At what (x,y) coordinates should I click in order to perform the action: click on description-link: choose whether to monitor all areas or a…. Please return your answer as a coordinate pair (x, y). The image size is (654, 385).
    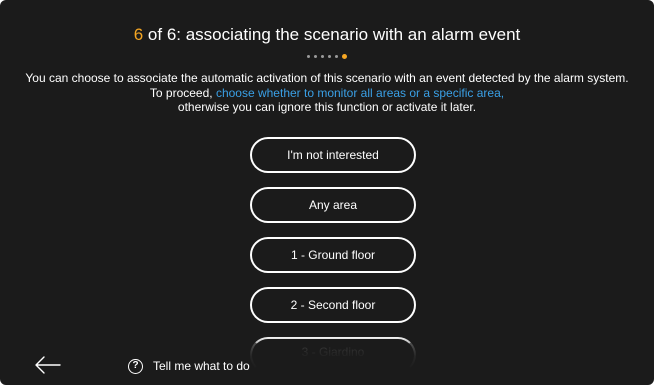
    Looking at the image, I should click on (360, 93).